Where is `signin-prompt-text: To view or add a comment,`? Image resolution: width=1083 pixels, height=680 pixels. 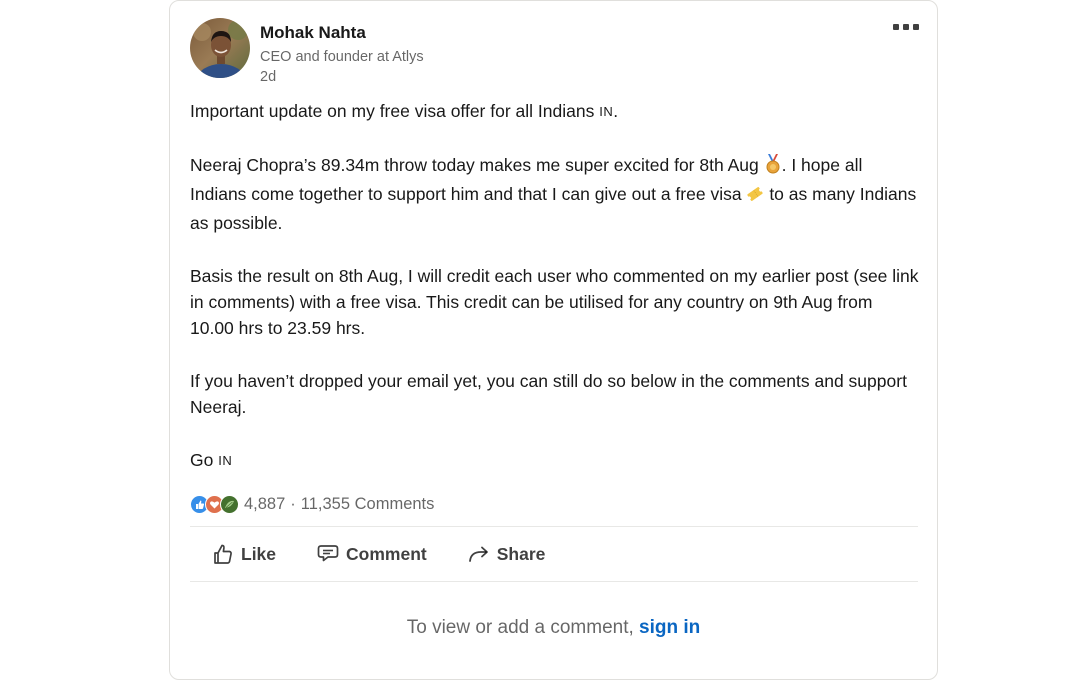 signin-prompt-text: To view or add a comment, is located at coordinates (520, 627).